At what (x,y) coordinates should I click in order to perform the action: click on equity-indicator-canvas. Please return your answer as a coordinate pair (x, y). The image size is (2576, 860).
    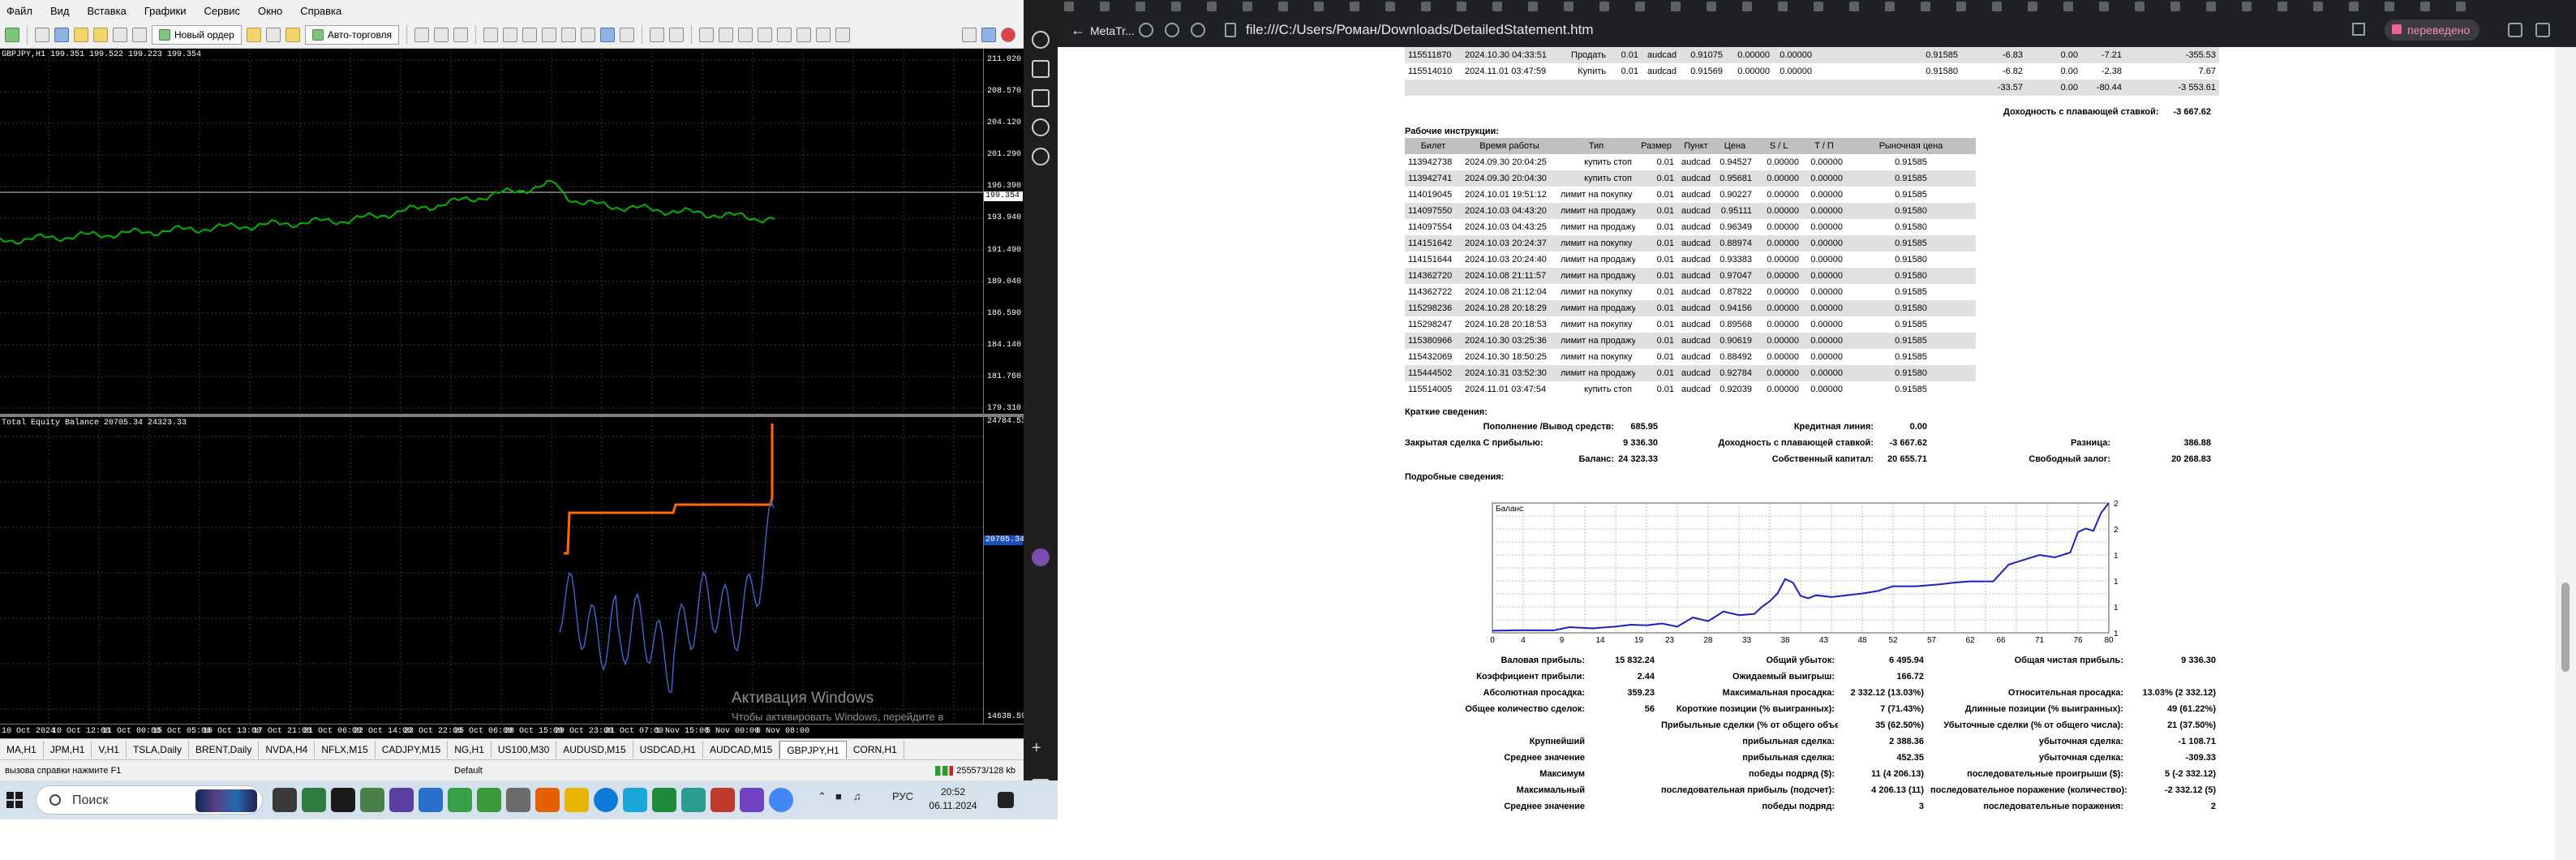
    Looking at the image, I should click on (492, 570).